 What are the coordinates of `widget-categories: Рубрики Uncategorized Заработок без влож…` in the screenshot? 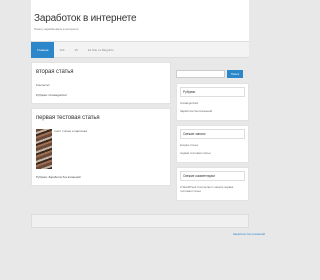 It's located at (212, 102).